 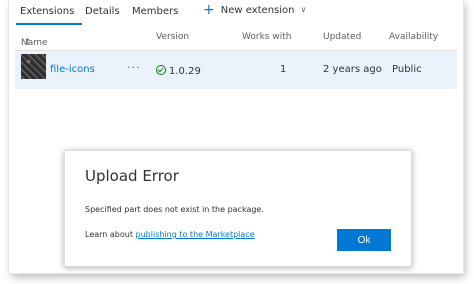 I want to click on active-tab-indicator, so click(x=49, y=24).